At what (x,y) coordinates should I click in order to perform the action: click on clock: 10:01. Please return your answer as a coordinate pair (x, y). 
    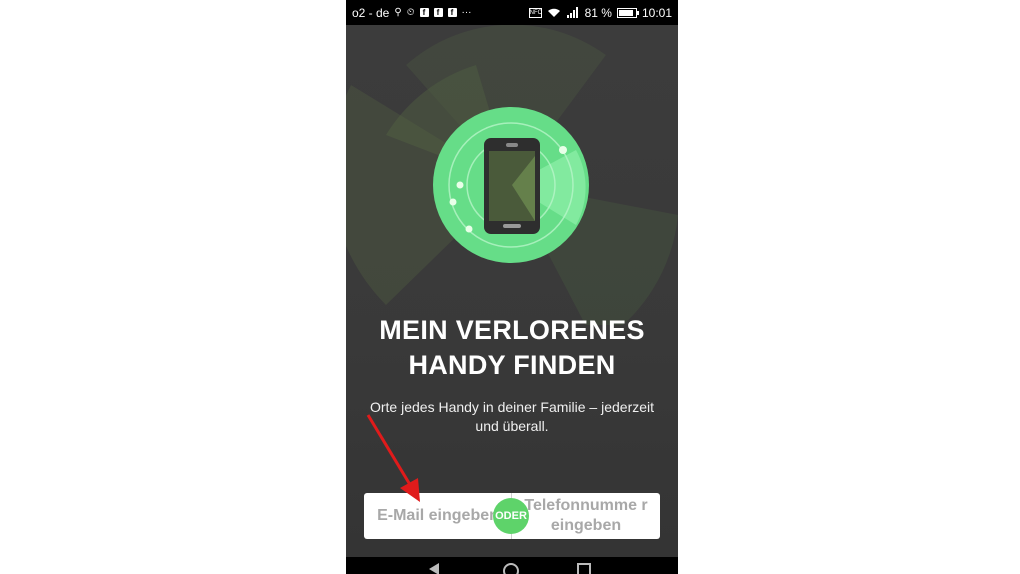
    Looking at the image, I should click on (656, 12).